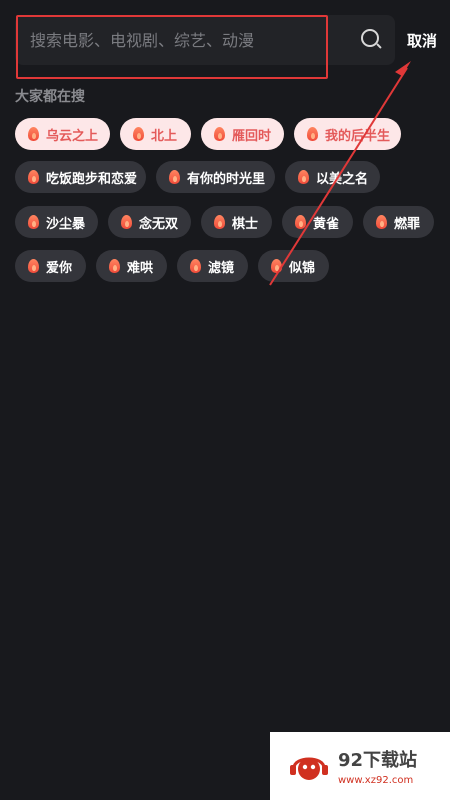 This screenshot has height=800, width=450. I want to click on watermark: 92下载站 www.xz92.com, so click(360, 766).